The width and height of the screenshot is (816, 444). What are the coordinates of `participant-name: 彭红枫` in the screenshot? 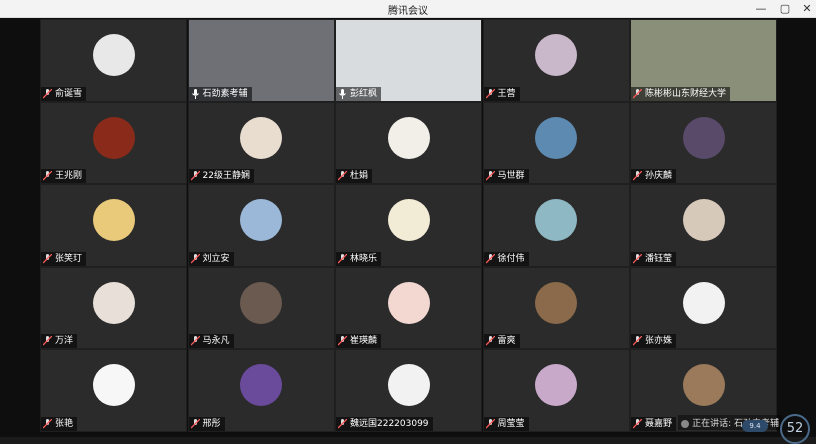 It's located at (364, 93).